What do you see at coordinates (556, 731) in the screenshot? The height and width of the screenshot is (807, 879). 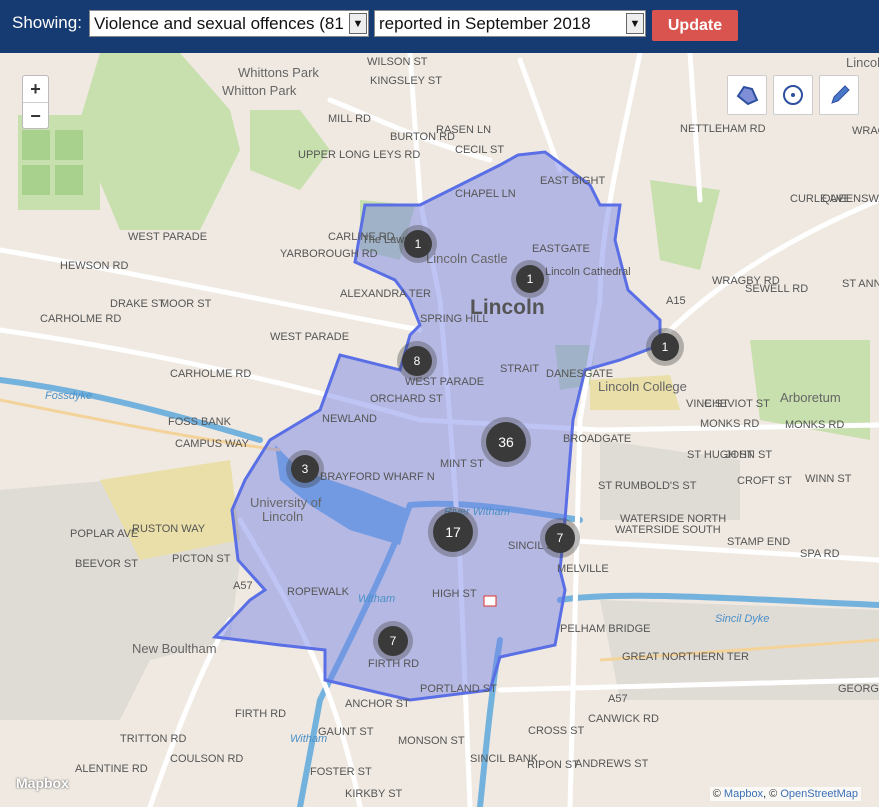 I see `street-label: CROSS ST` at bounding box center [556, 731].